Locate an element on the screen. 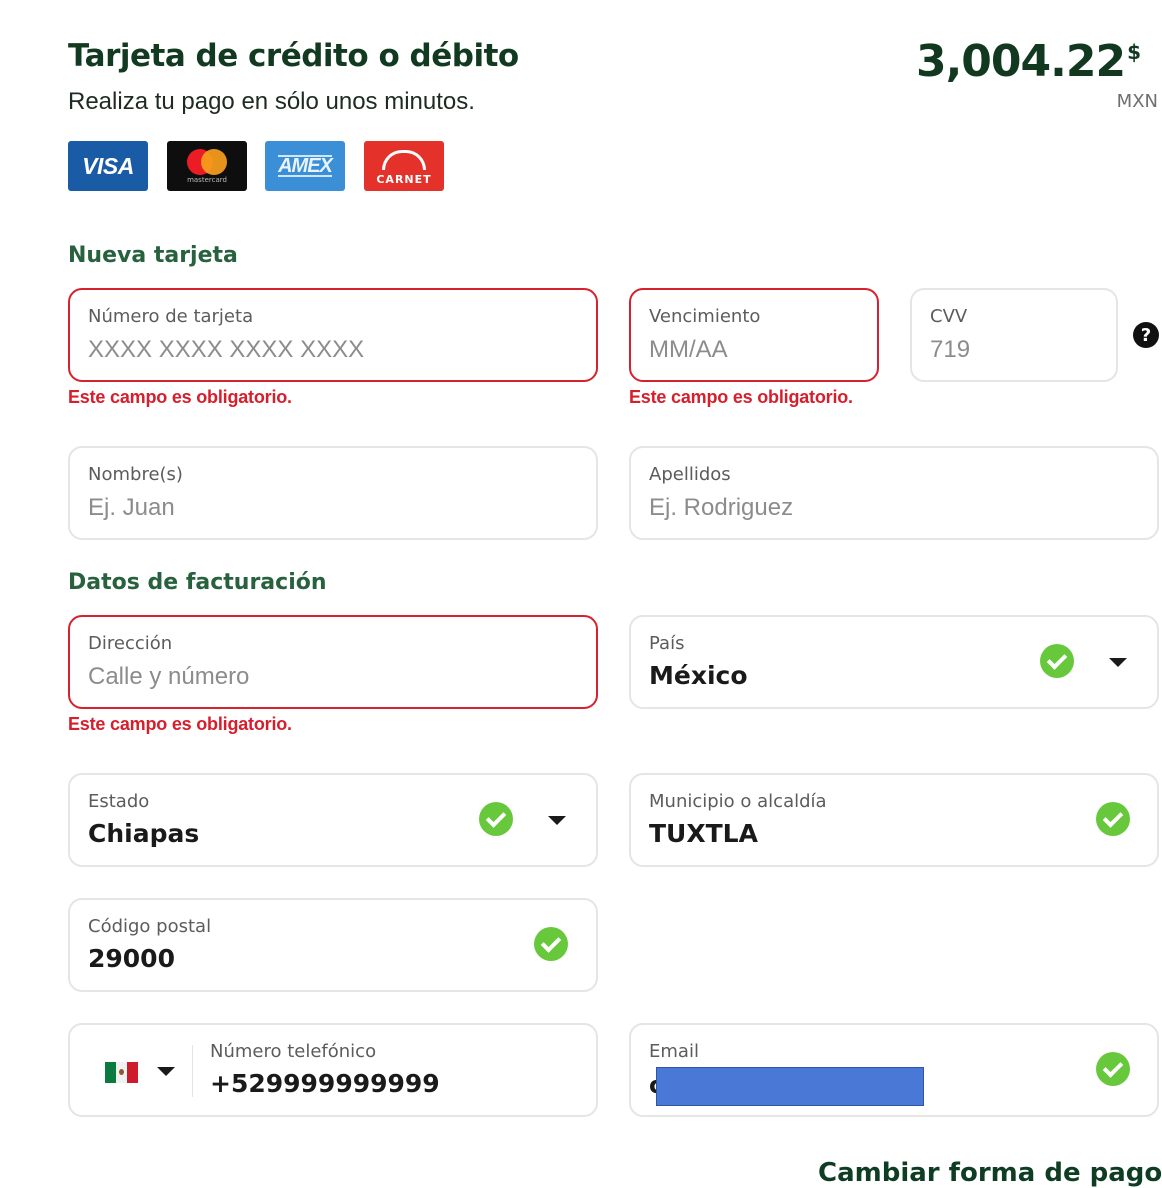 The image size is (1162, 1188). email-field: Email c is located at coordinates (894, 1070).